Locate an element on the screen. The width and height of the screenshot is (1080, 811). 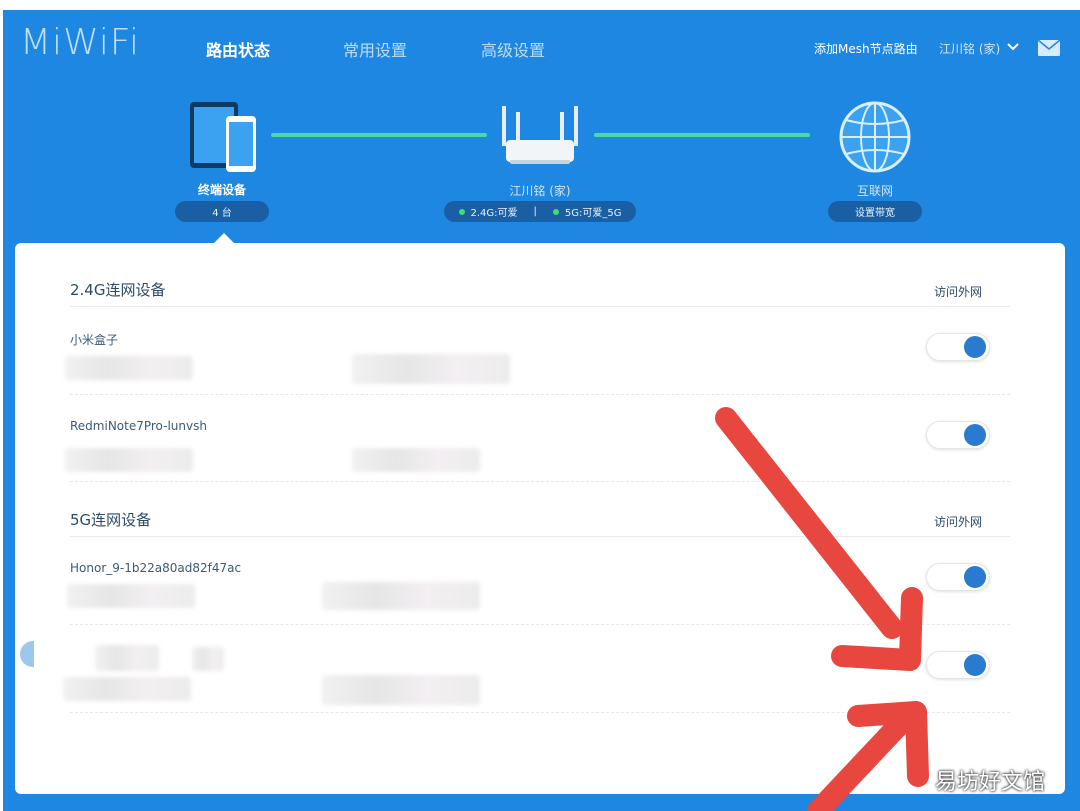
wifi-status-pill: 2.4G:可爱 | 5G:可爱_5G is located at coordinates (540, 211).